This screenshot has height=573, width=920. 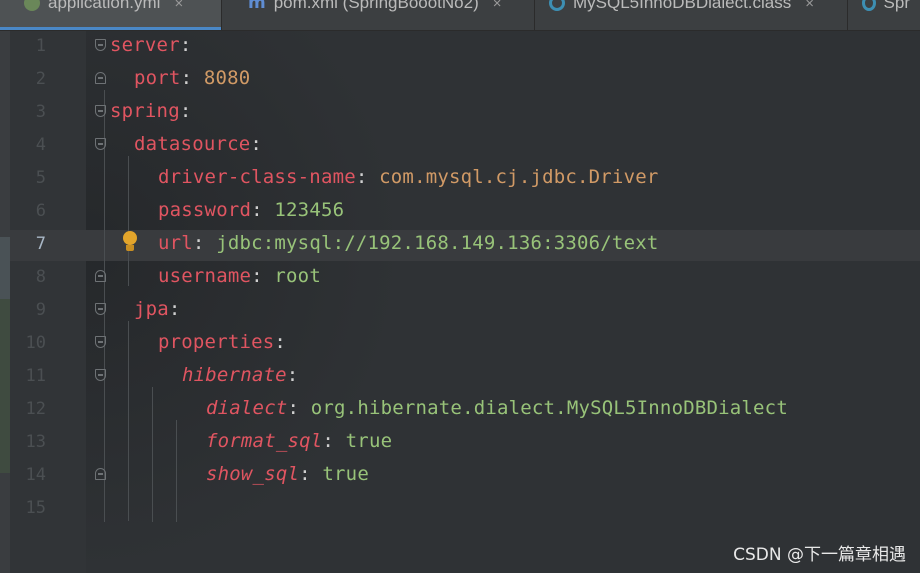 I want to click on code-line: 14 show_sql: true, so click(x=465, y=476).